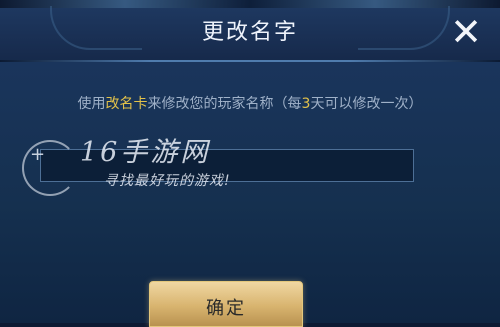 The width and height of the screenshot is (500, 327). I want to click on instruction-suffix: 天可以修改一次）, so click(366, 104).